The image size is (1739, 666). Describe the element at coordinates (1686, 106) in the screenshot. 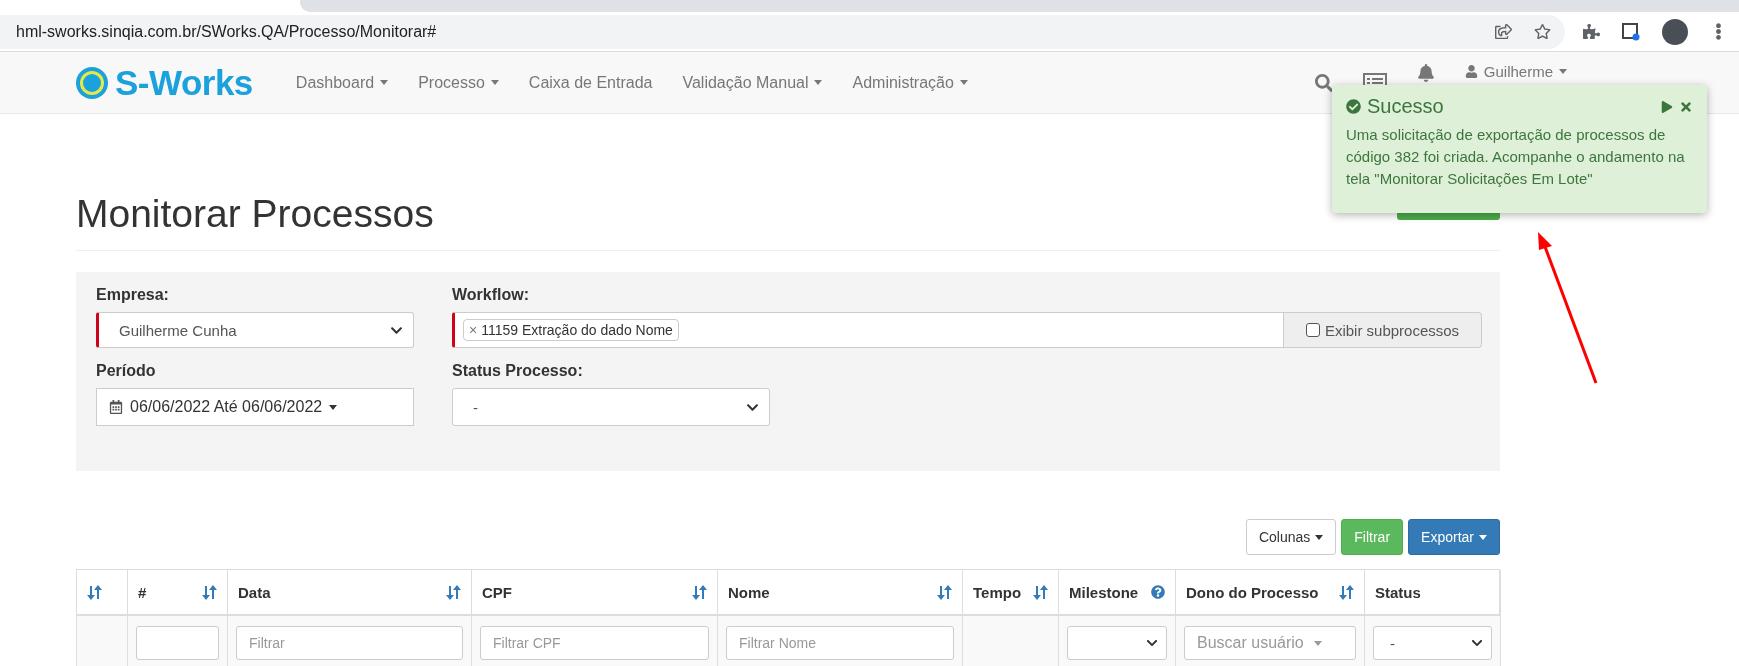

I see `close-icon` at that location.